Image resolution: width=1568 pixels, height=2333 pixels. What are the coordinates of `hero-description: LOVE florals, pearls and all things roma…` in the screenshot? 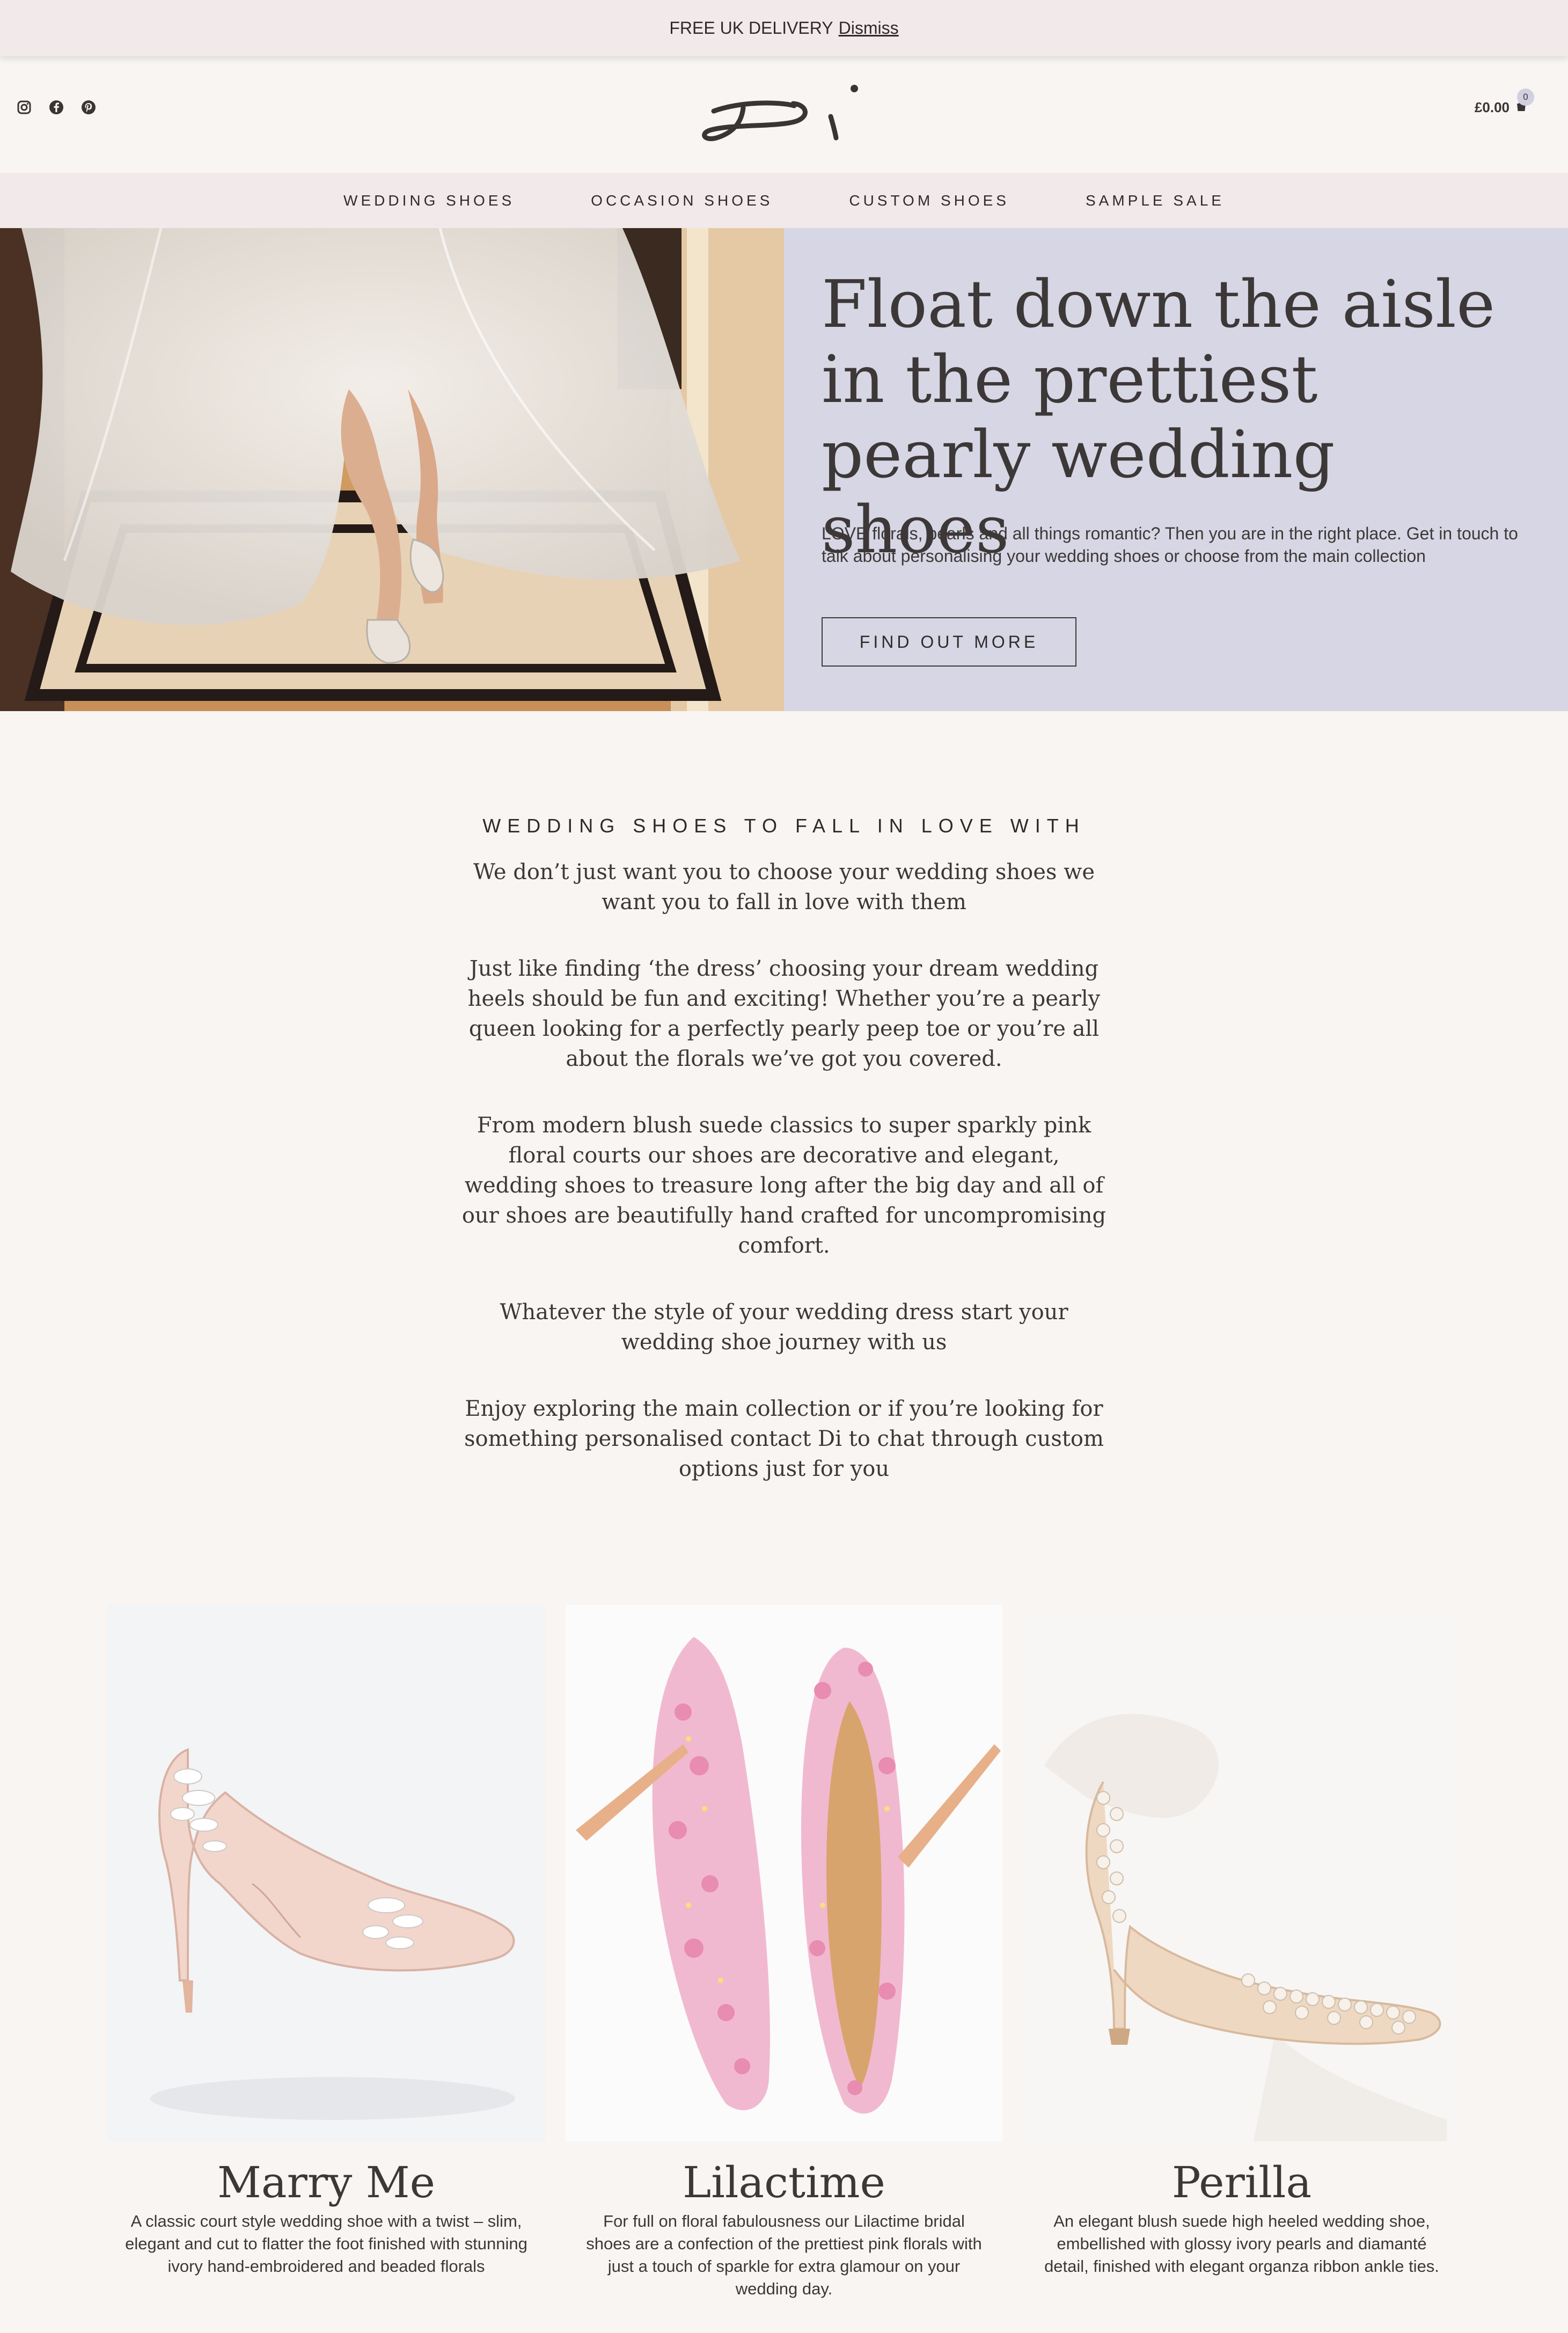 It's located at (1170, 545).